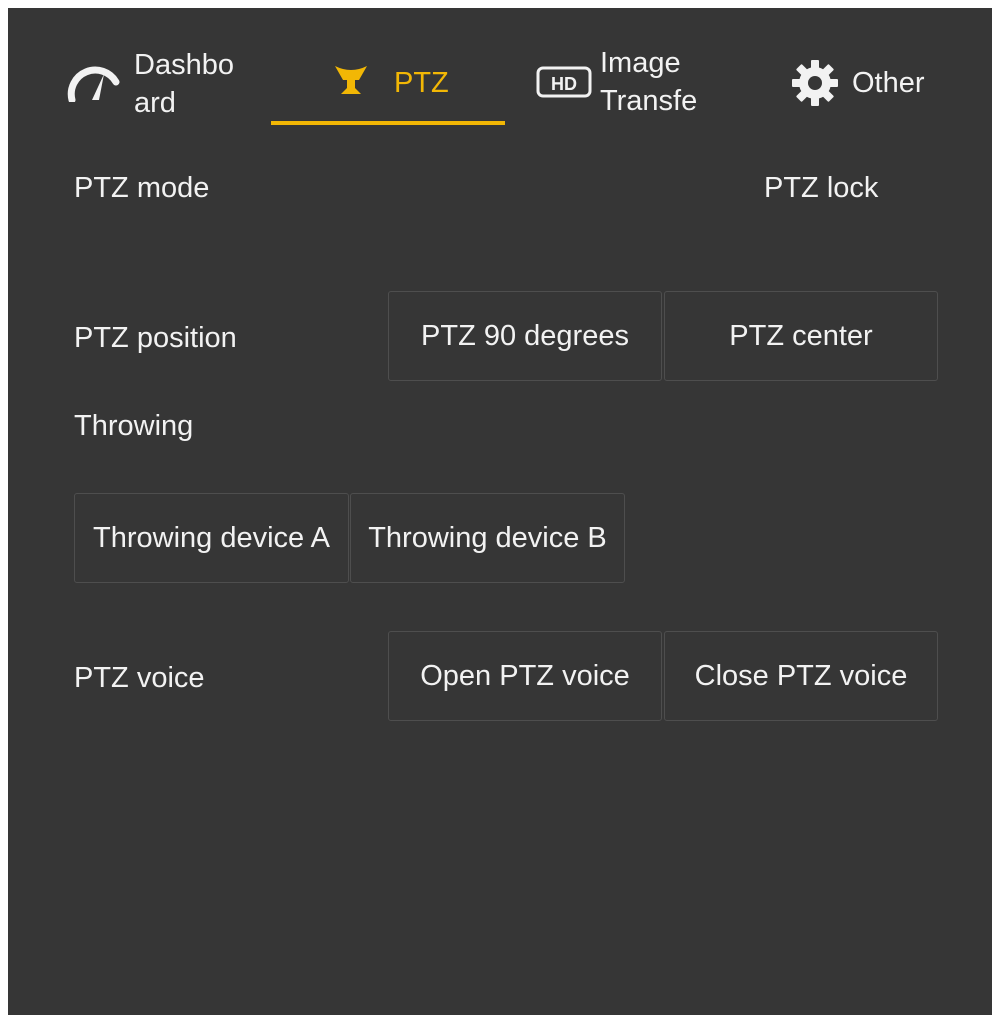 This screenshot has width=992, height=1015. Describe the element at coordinates (525, 676) in the screenshot. I see `open-ptz-voice-button: Open PTZ voice` at that location.